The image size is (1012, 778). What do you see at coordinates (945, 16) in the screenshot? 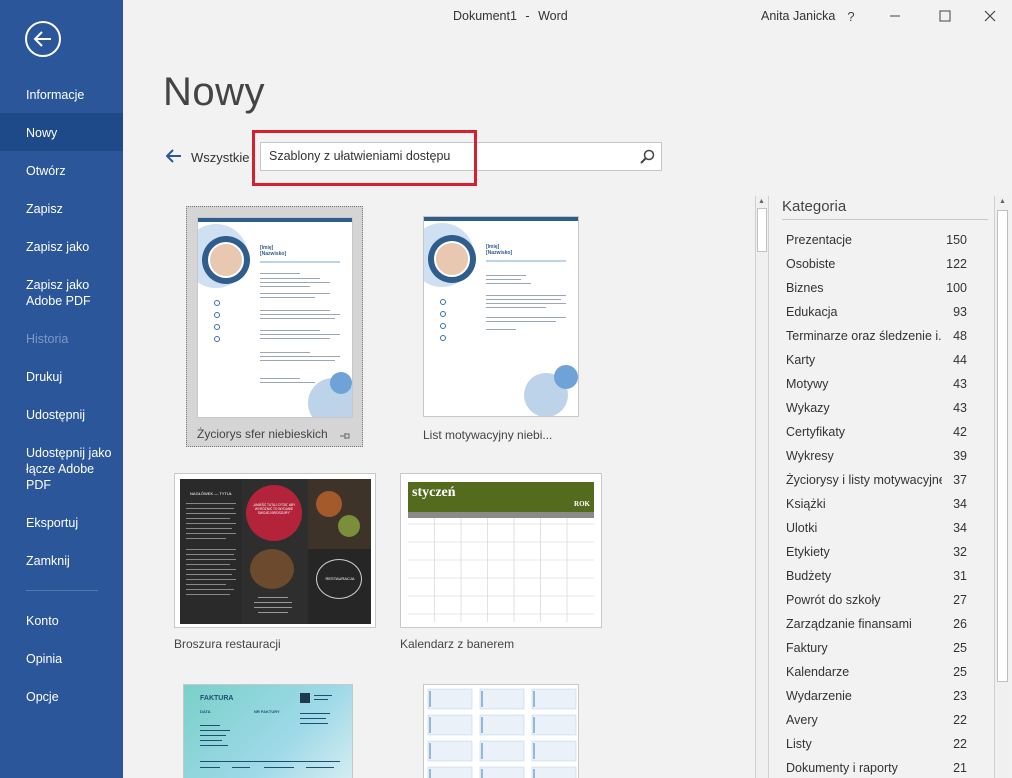
I see `maximize-button` at bounding box center [945, 16].